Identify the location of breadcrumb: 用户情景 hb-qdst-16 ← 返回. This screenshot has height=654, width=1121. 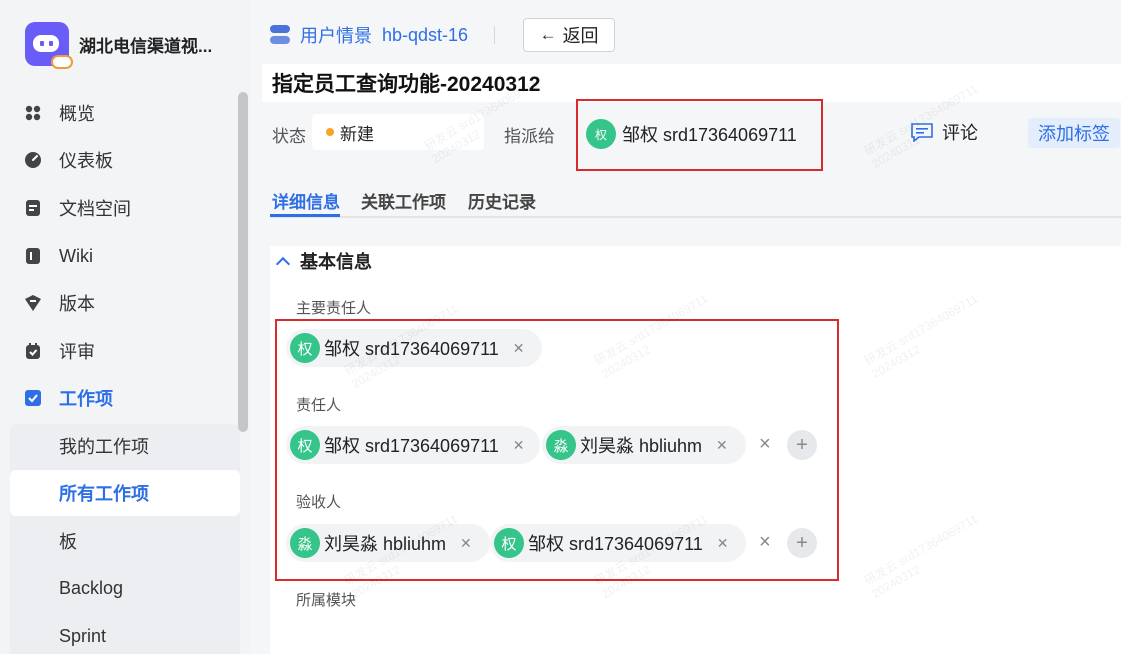
(443, 35).